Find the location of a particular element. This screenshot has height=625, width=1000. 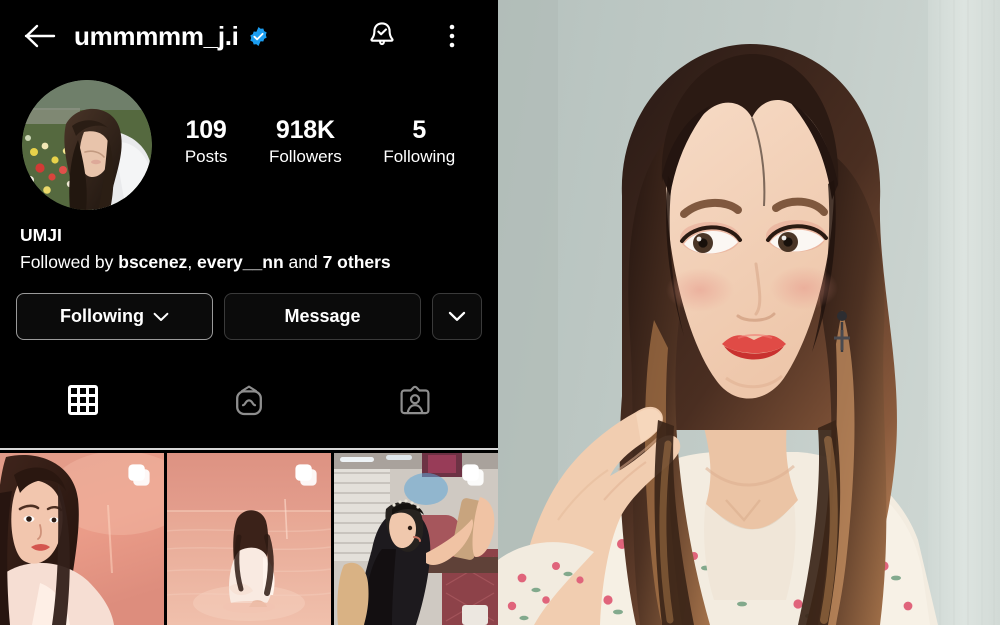

username-area: ummmmm_j.i is located at coordinates (218, 36).